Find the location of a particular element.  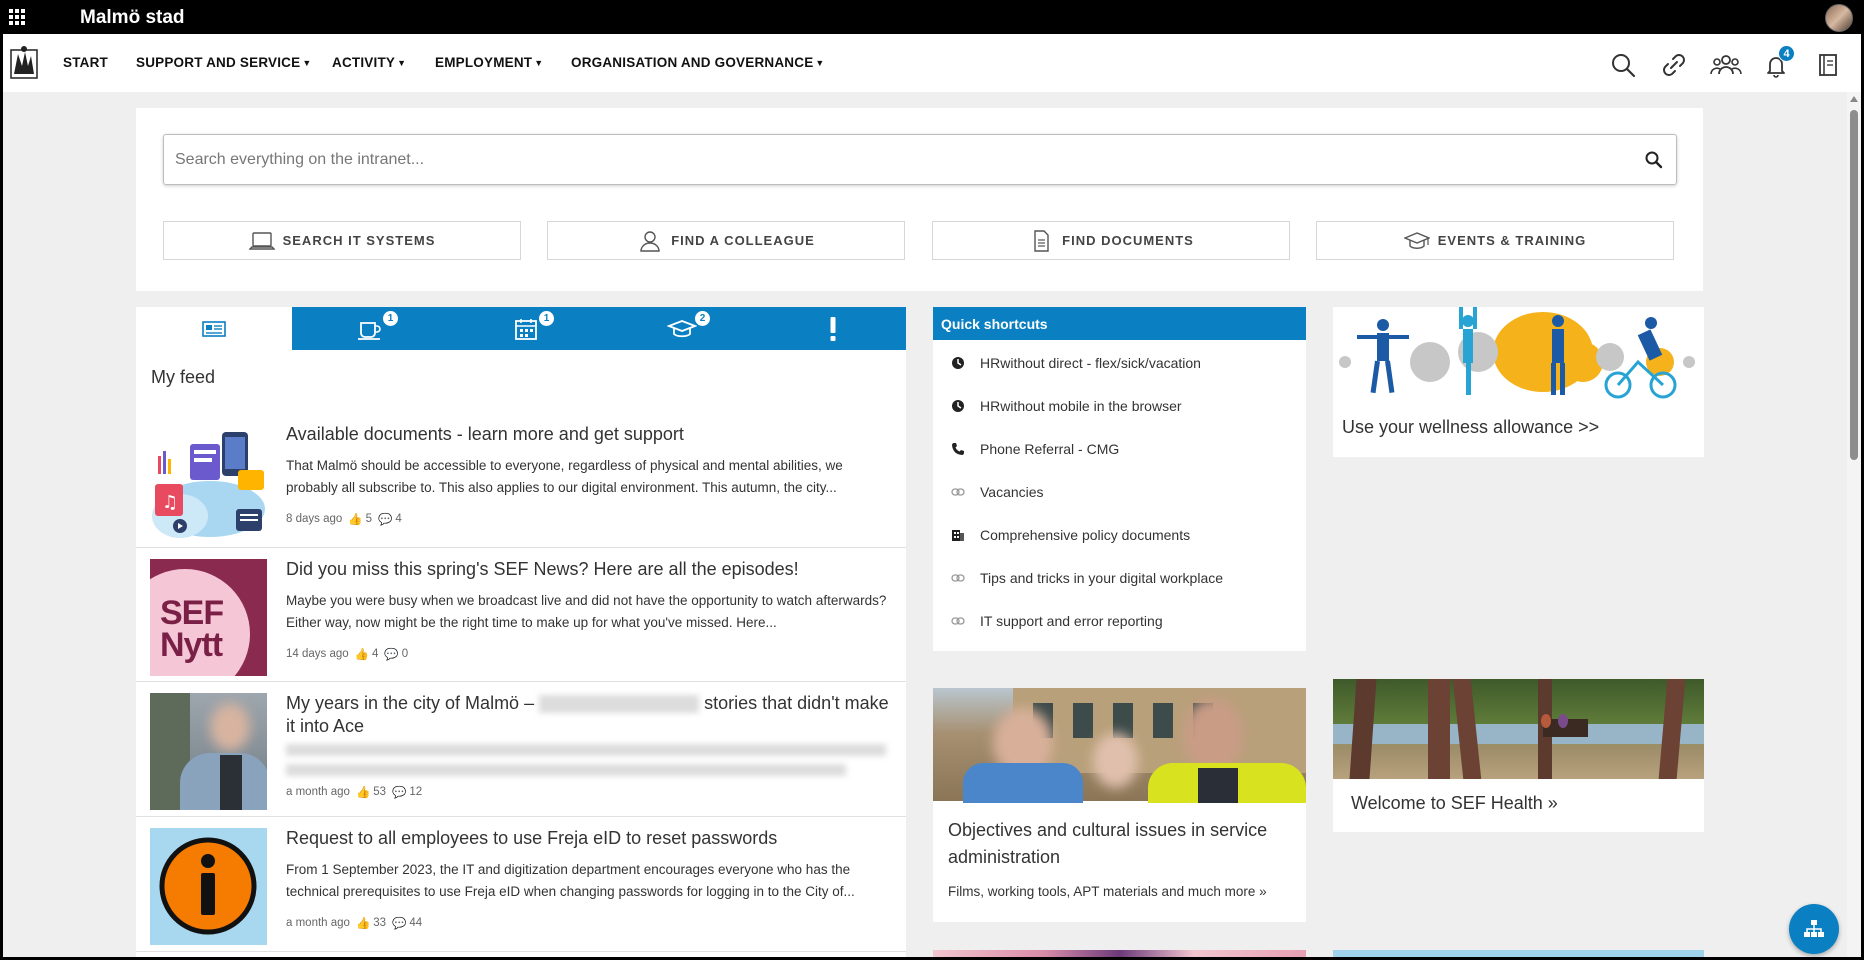

feed-item-thumbnail: ♫ is located at coordinates (208, 482).